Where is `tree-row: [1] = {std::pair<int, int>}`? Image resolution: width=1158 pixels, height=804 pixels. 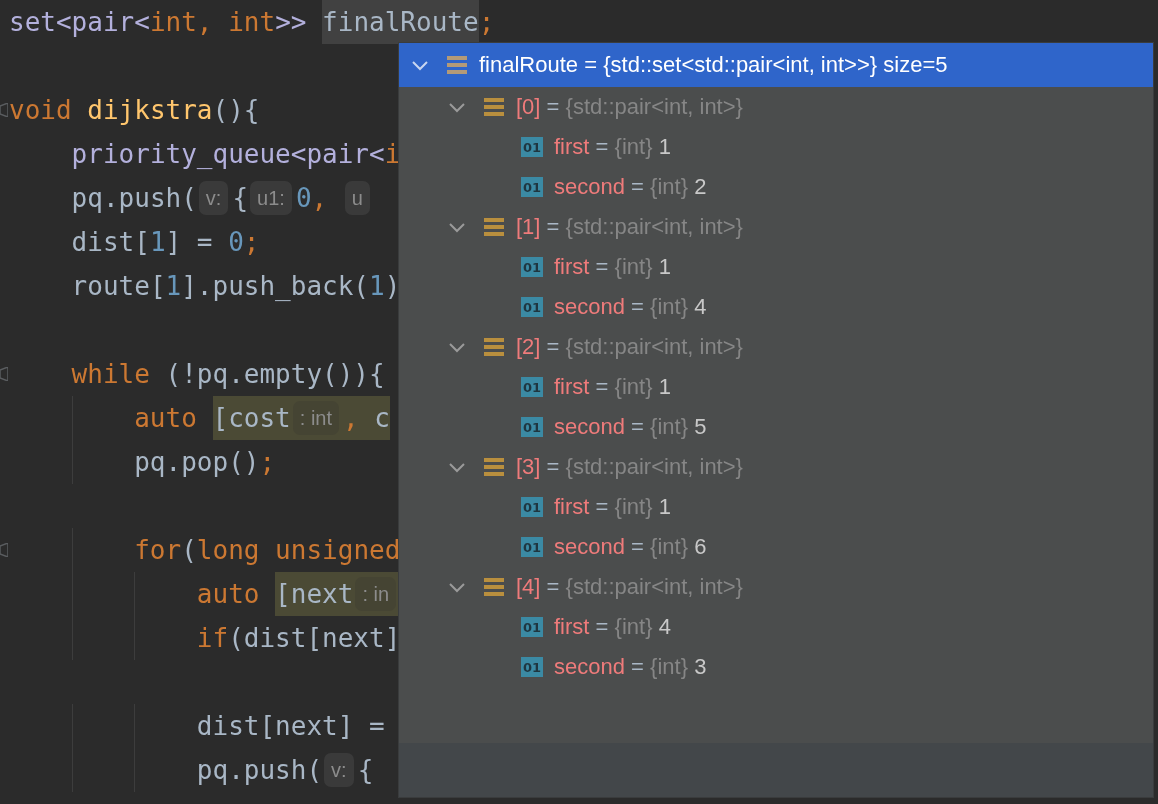 tree-row: [1] = {std::pair<int, int>} is located at coordinates (776, 227).